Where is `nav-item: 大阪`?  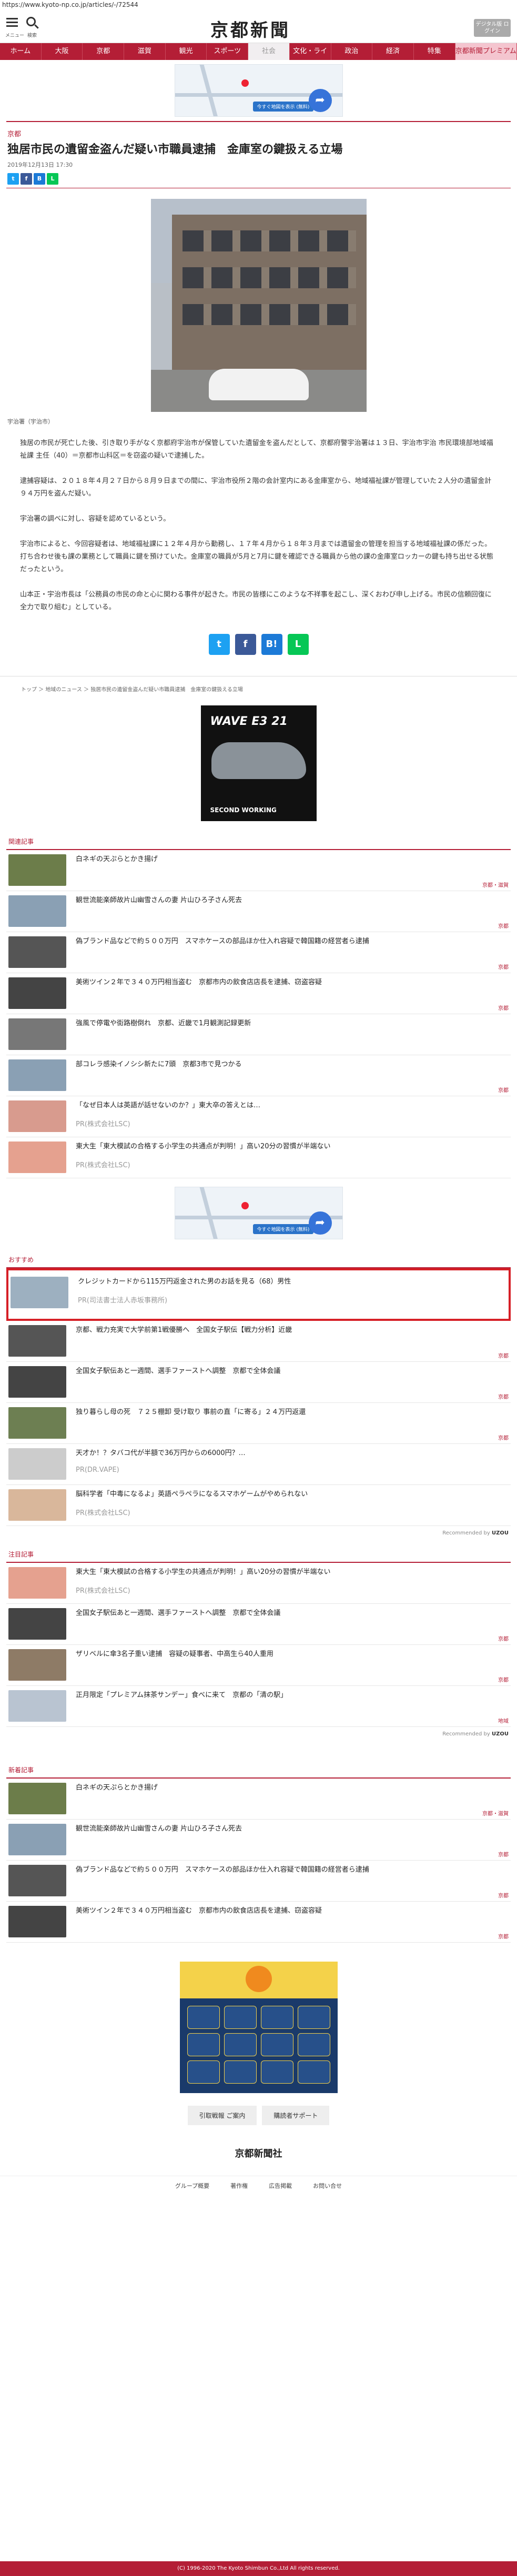 nav-item: 大阪 is located at coordinates (62, 51).